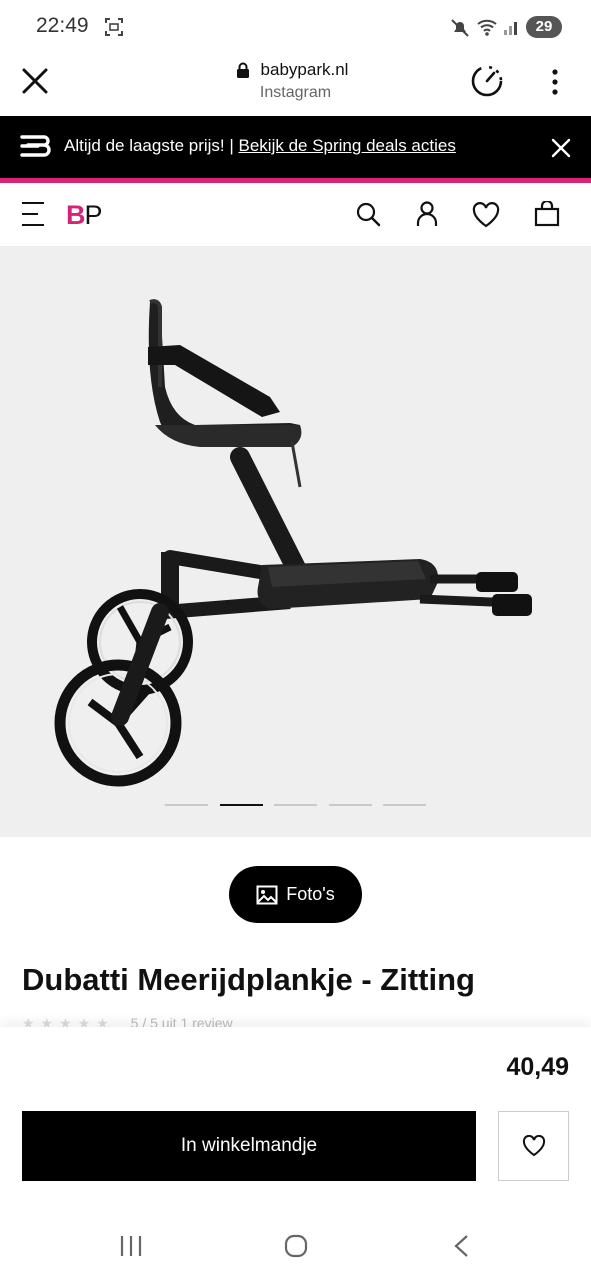 This screenshot has width=591, height=1280. What do you see at coordinates (114, 27) in the screenshot?
I see `screenshot-icon` at bounding box center [114, 27].